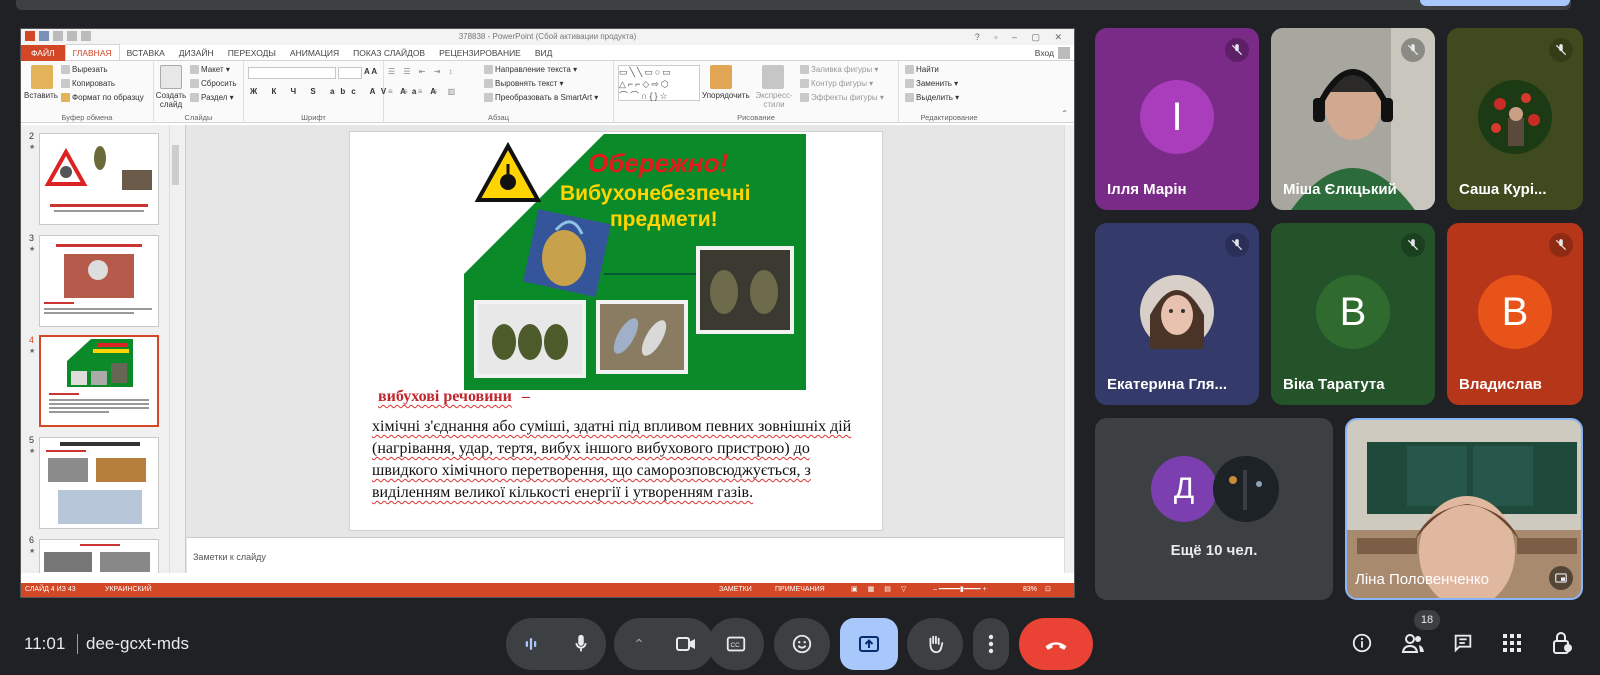 The height and width of the screenshot is (675, 1600). I want to click on quick-styles-button: Экспресс-стили, so click(774, 100).